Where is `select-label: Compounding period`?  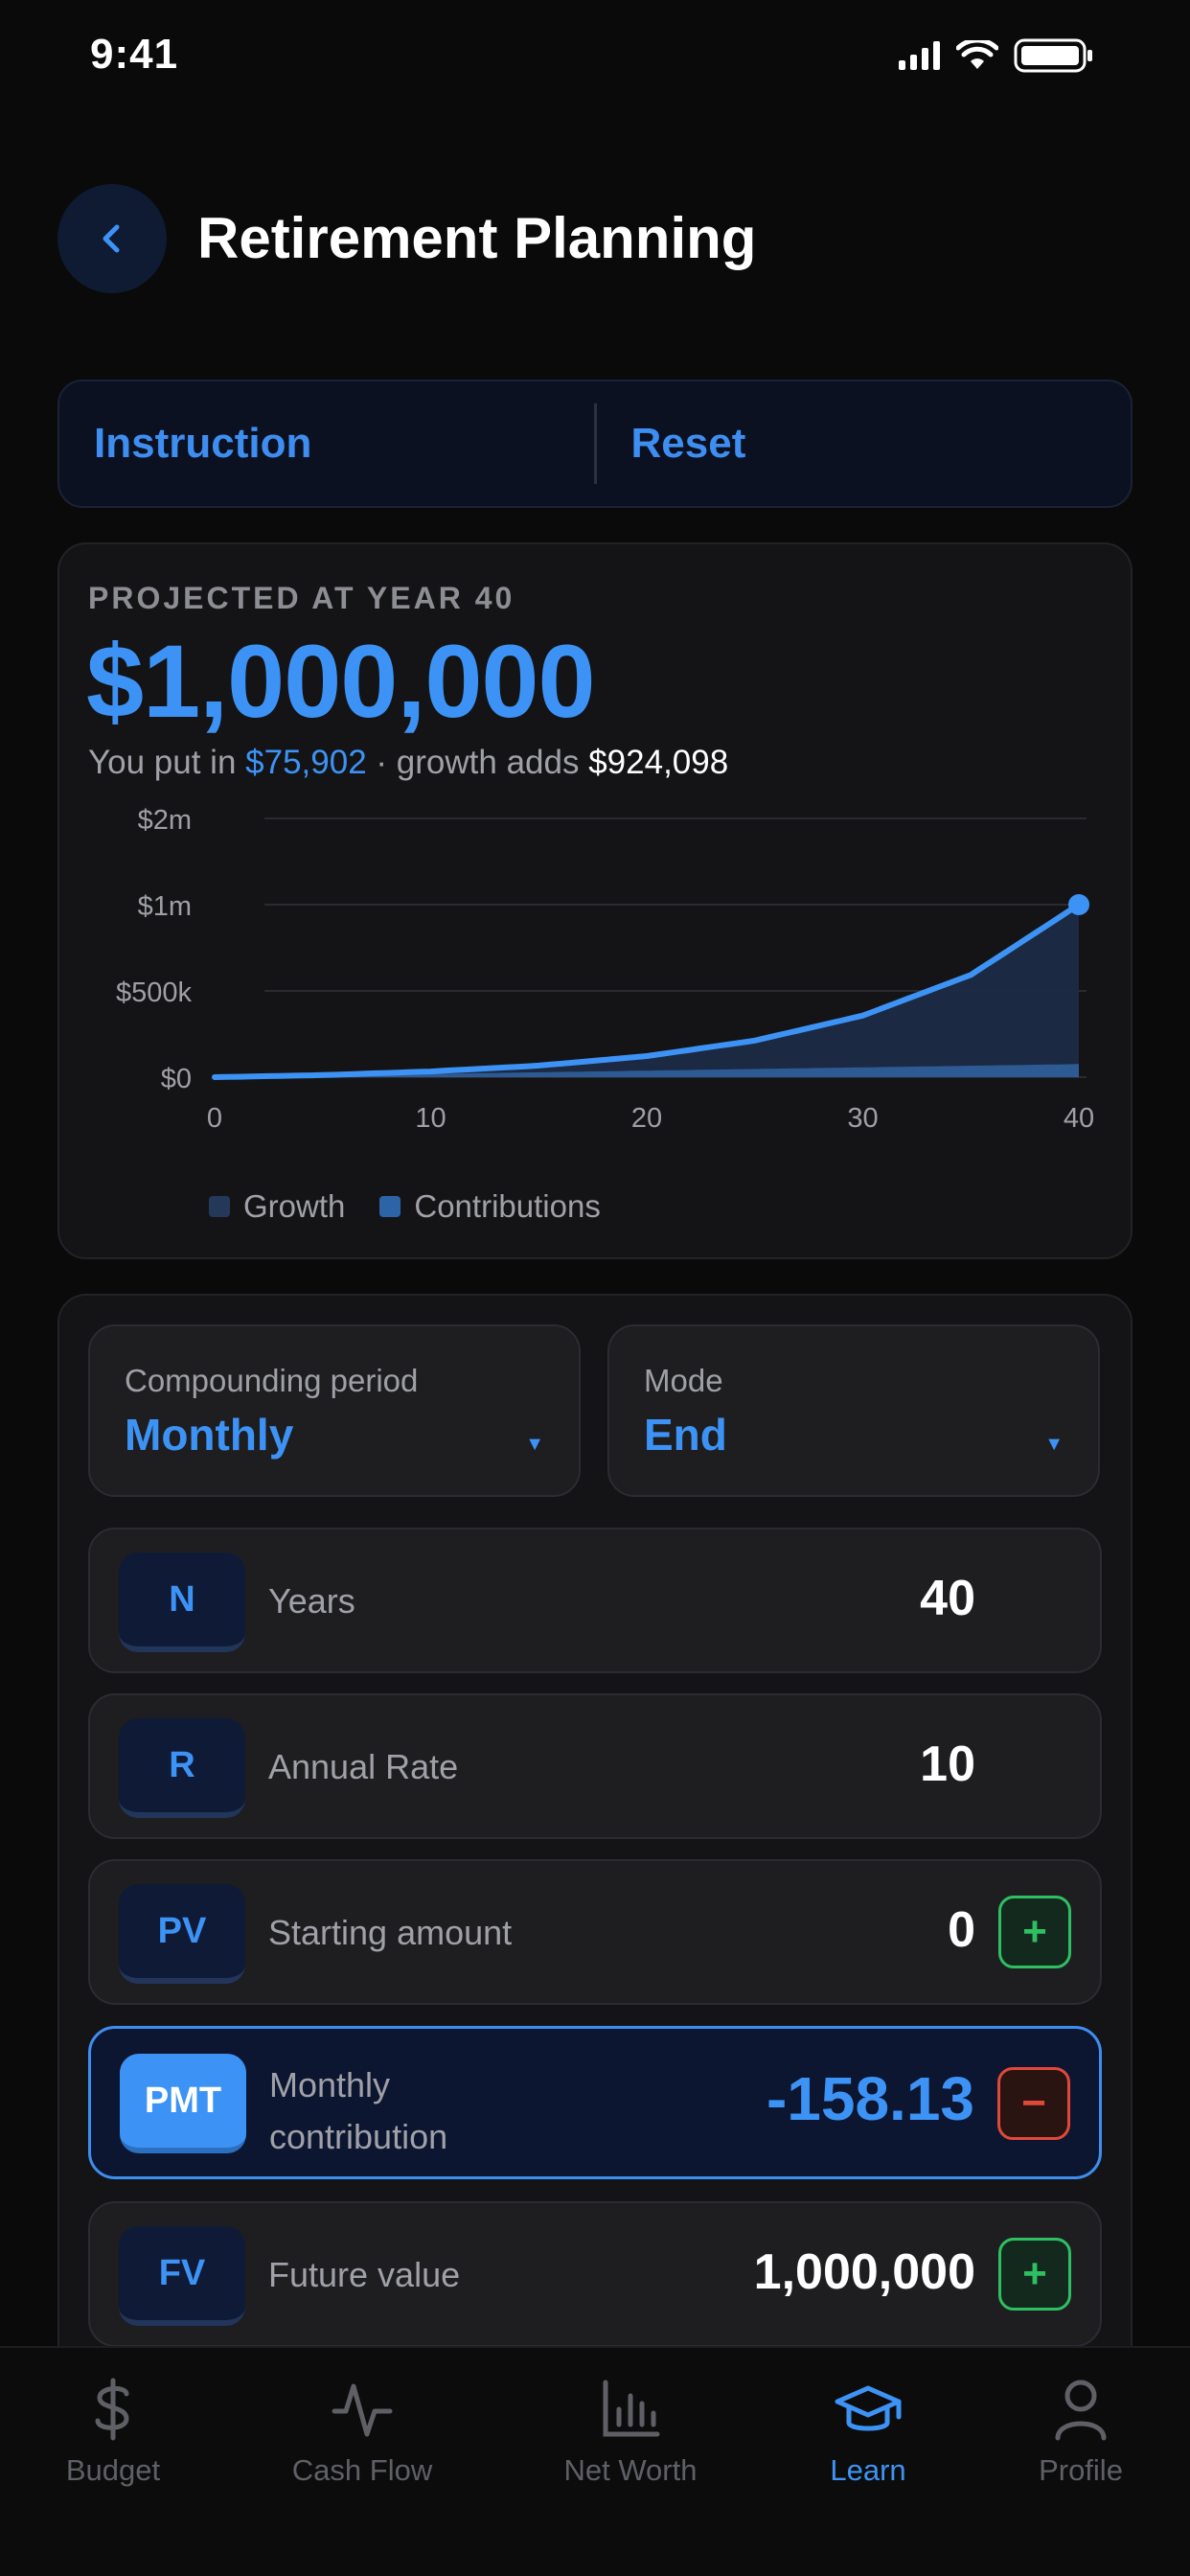 select-label: Compounding period is located at coordinates (272, 1380).